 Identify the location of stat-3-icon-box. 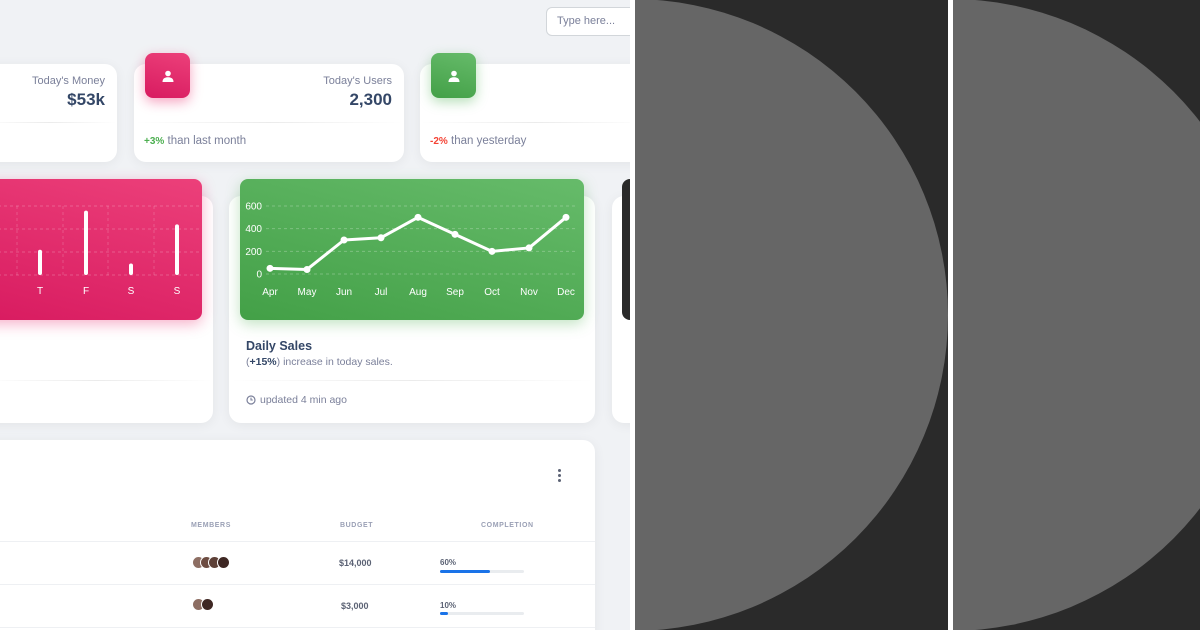
(453, 75).